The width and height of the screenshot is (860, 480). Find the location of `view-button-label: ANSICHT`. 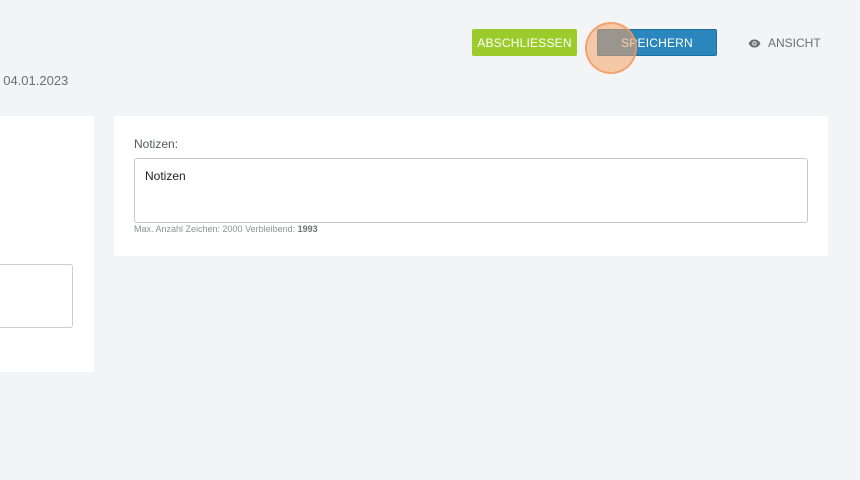

view-button-label: ANSICHT is located at coordinates (794, 43).